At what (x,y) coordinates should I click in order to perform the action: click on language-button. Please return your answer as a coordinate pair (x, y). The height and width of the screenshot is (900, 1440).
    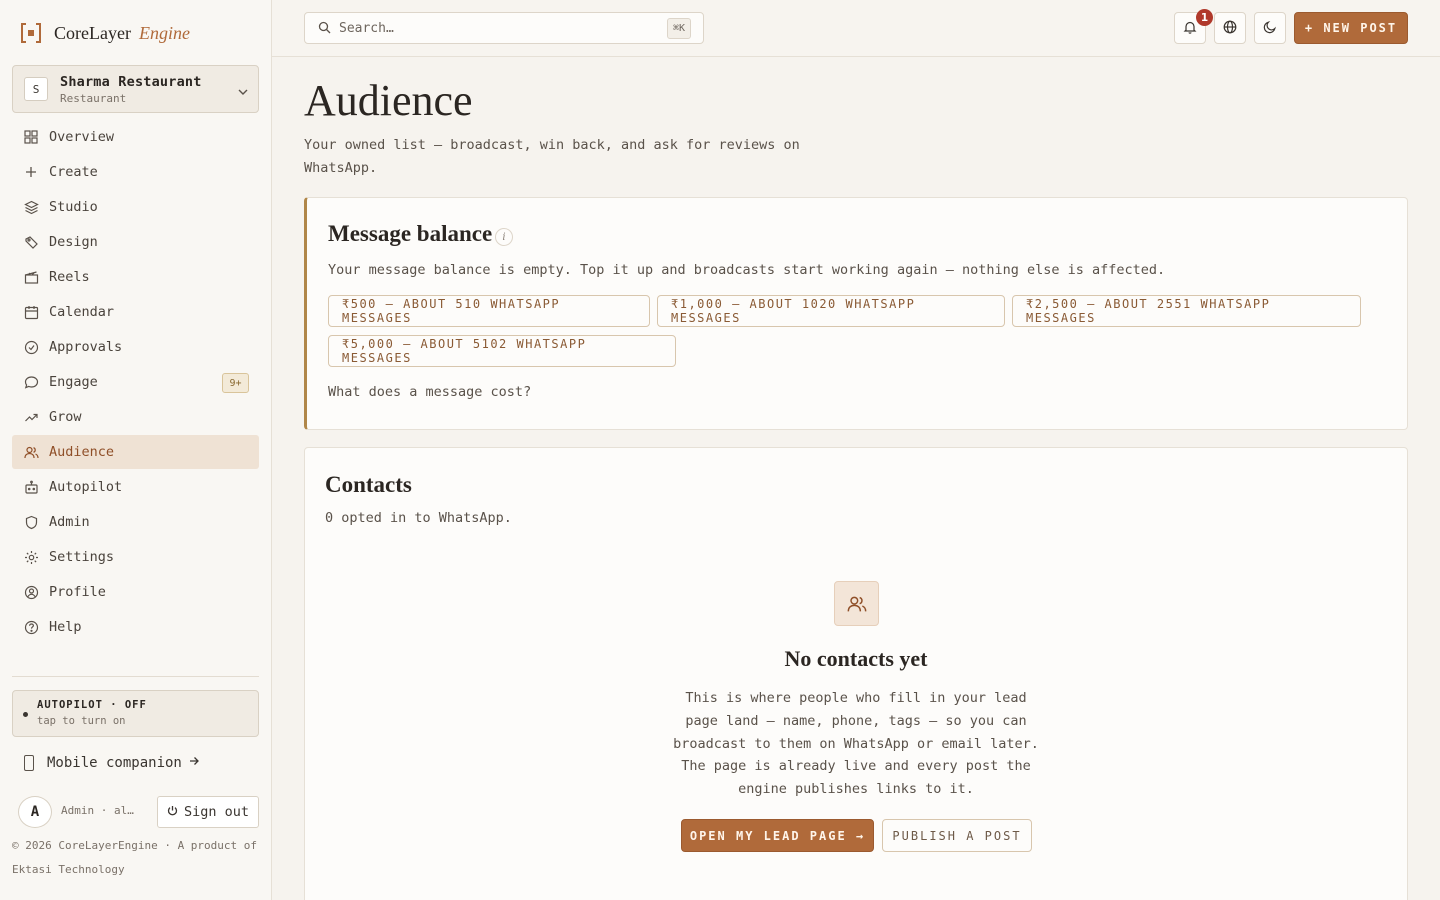
    Looking at the image, I should click on (1230, 28).